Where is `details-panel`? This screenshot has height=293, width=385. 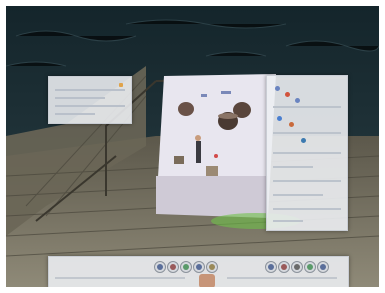
details-panel is located at coordinates (307, 153).